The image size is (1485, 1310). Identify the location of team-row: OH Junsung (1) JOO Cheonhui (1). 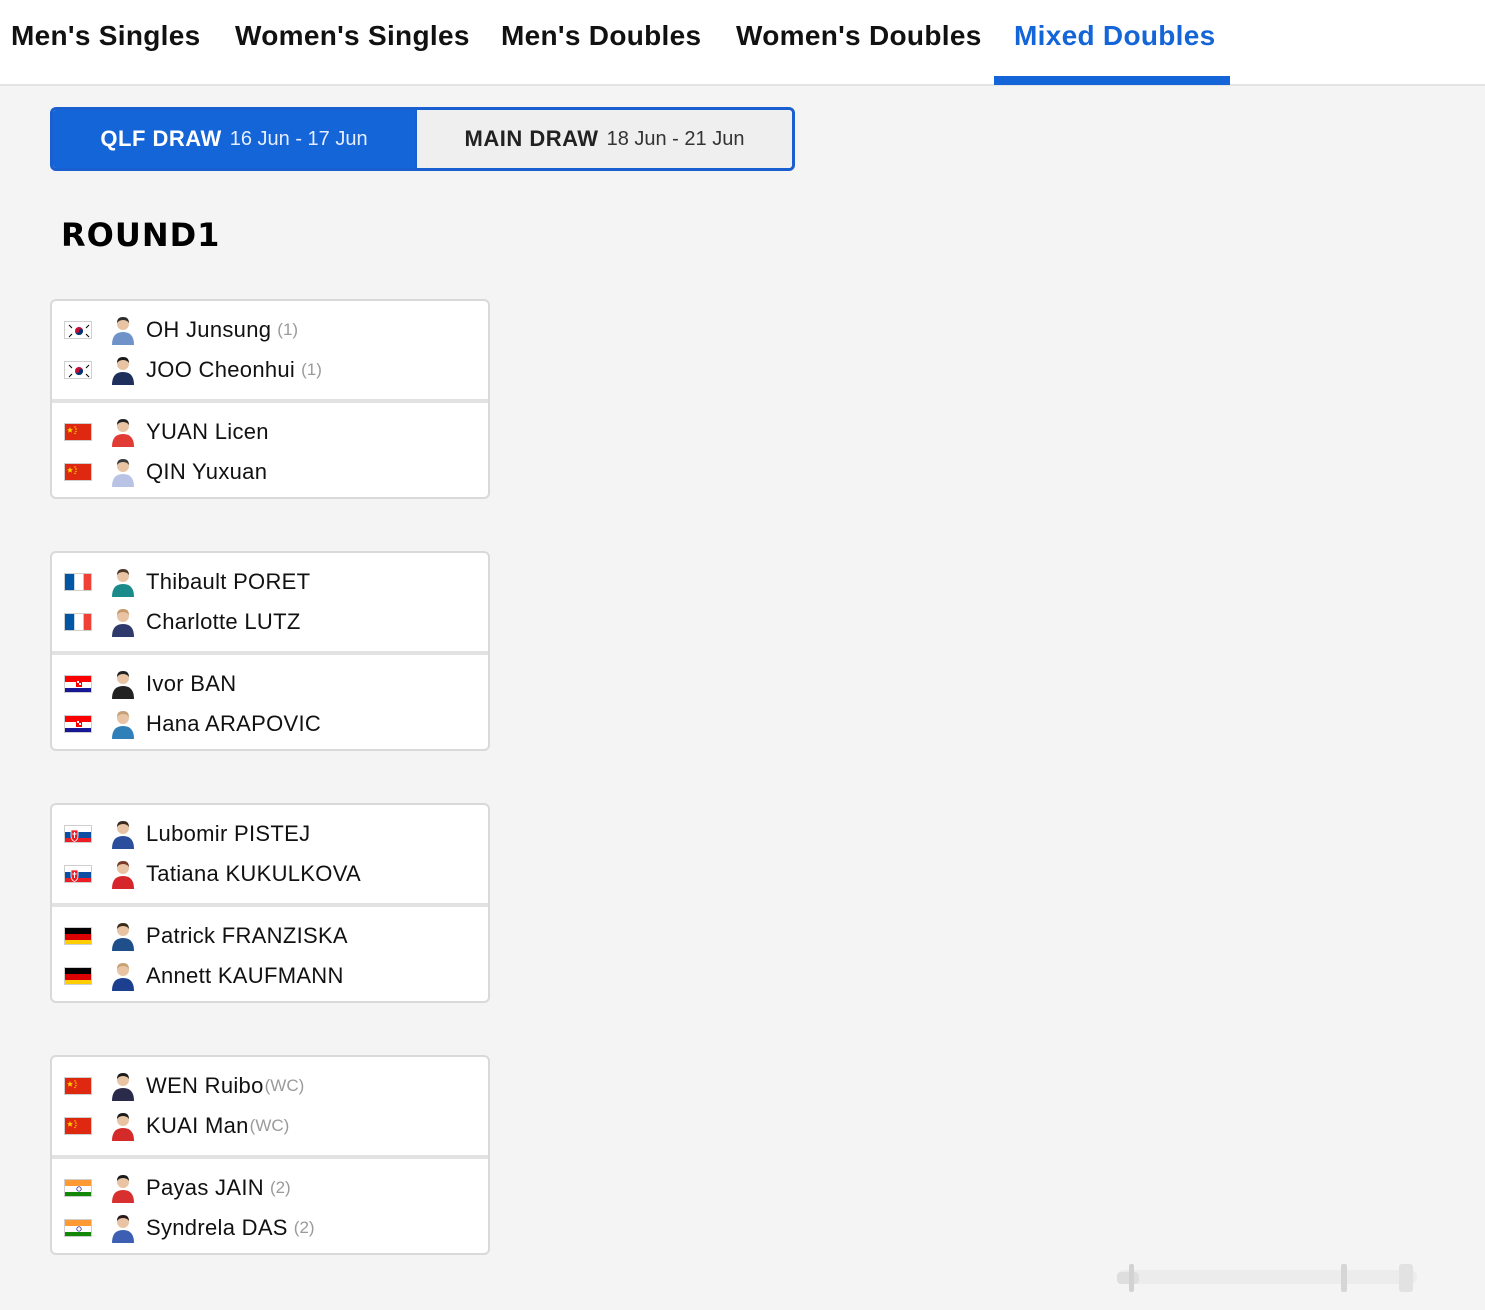
(270, 350).